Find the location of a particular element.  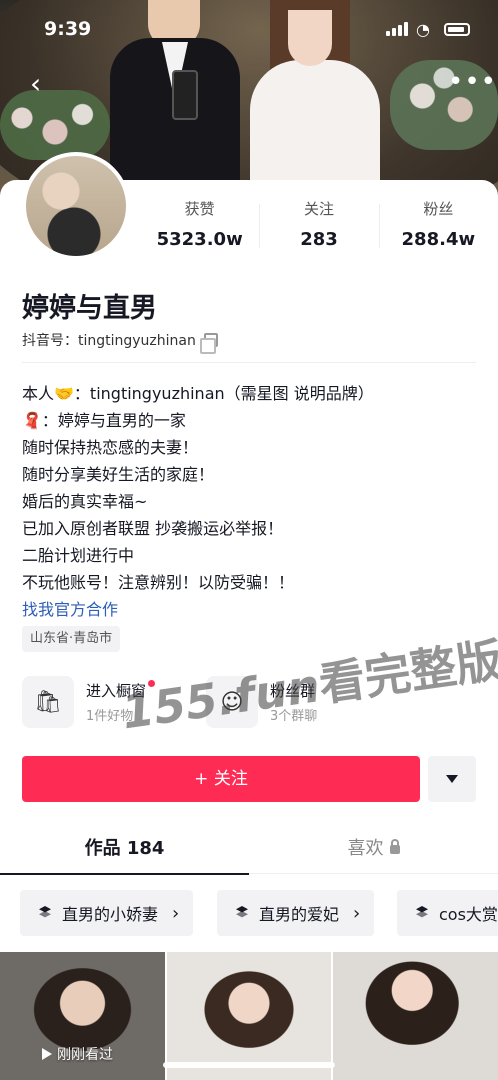

collection-chip: cos大赏 is located at coordinates (447, 913).